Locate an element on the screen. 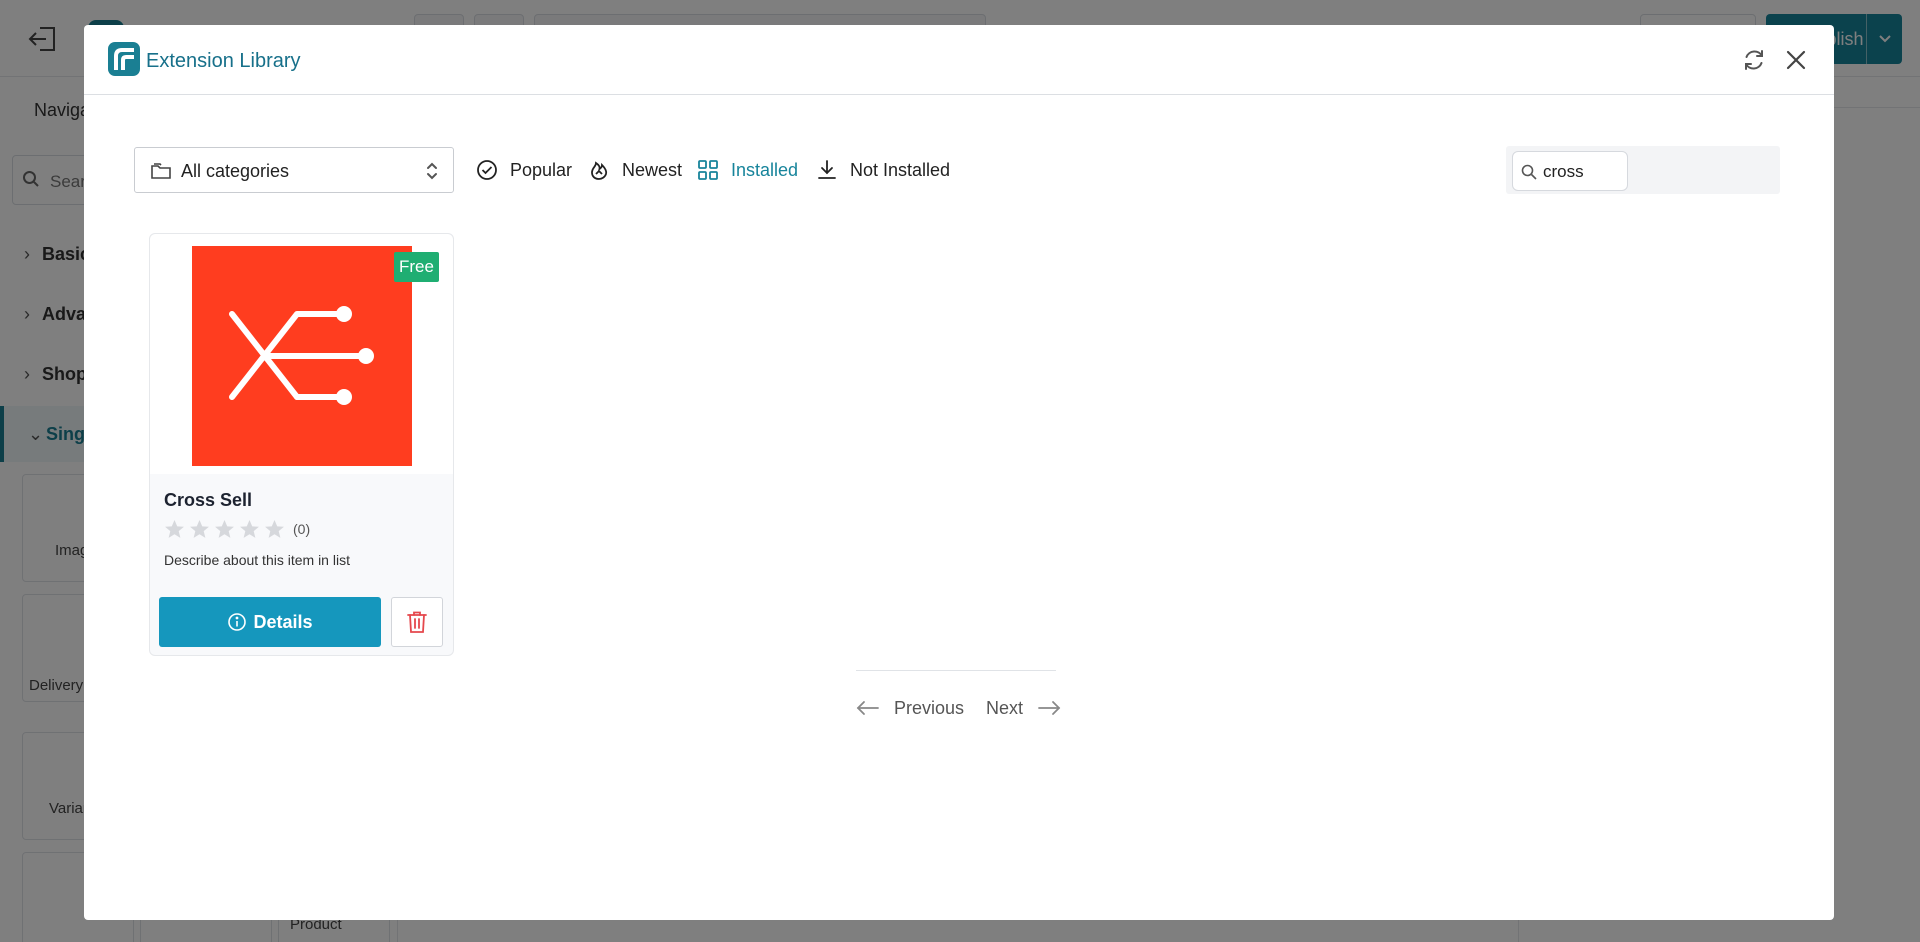 The height and width of the screenshot is (942, 1920). modal-header: Extension Library is located at coordinates (959, 60).